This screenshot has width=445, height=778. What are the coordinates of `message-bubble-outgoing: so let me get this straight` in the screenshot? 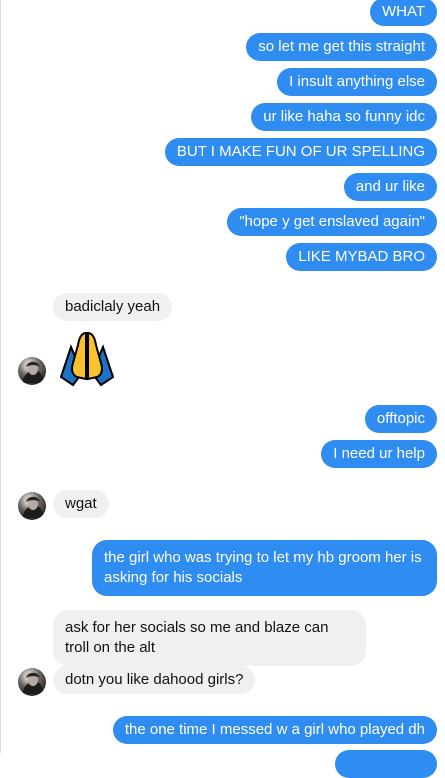 It's located at (341, 47).